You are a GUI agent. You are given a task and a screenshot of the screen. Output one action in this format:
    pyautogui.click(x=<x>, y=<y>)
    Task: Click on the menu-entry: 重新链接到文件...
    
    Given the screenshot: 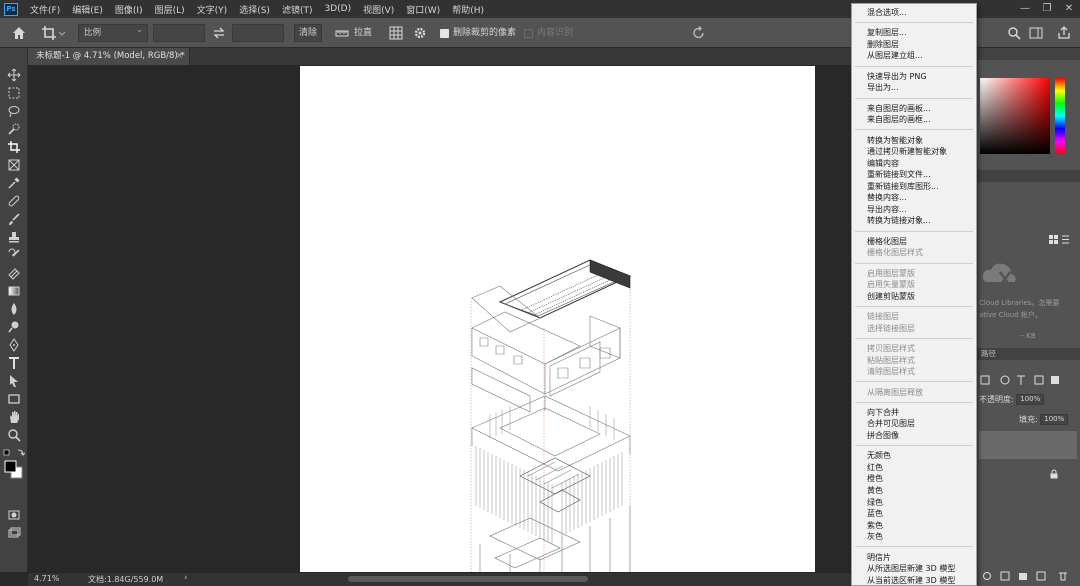 What is the action you would take?
    pyautogui.click(x=921, y=175)
    